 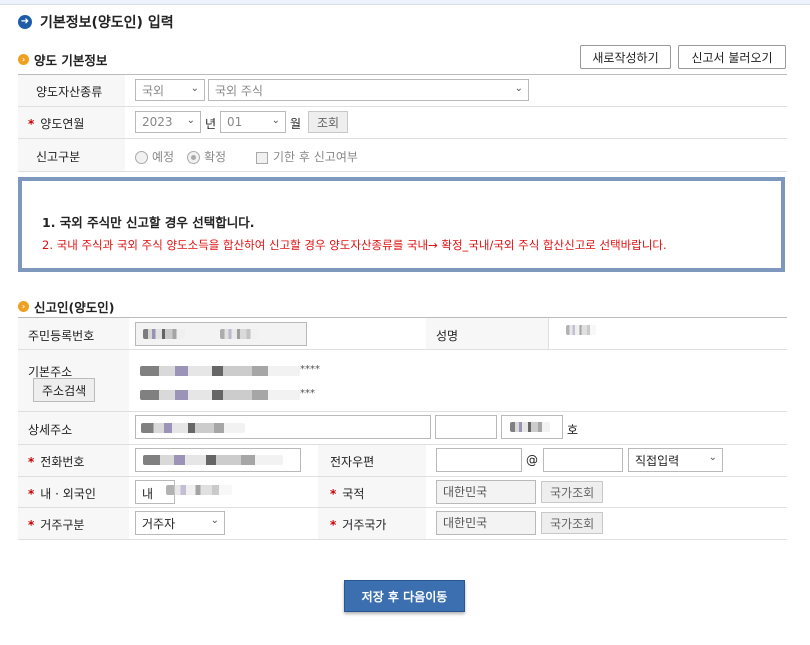 I want to click on country-query-button: 국가조회, so click(x=572, y=492).